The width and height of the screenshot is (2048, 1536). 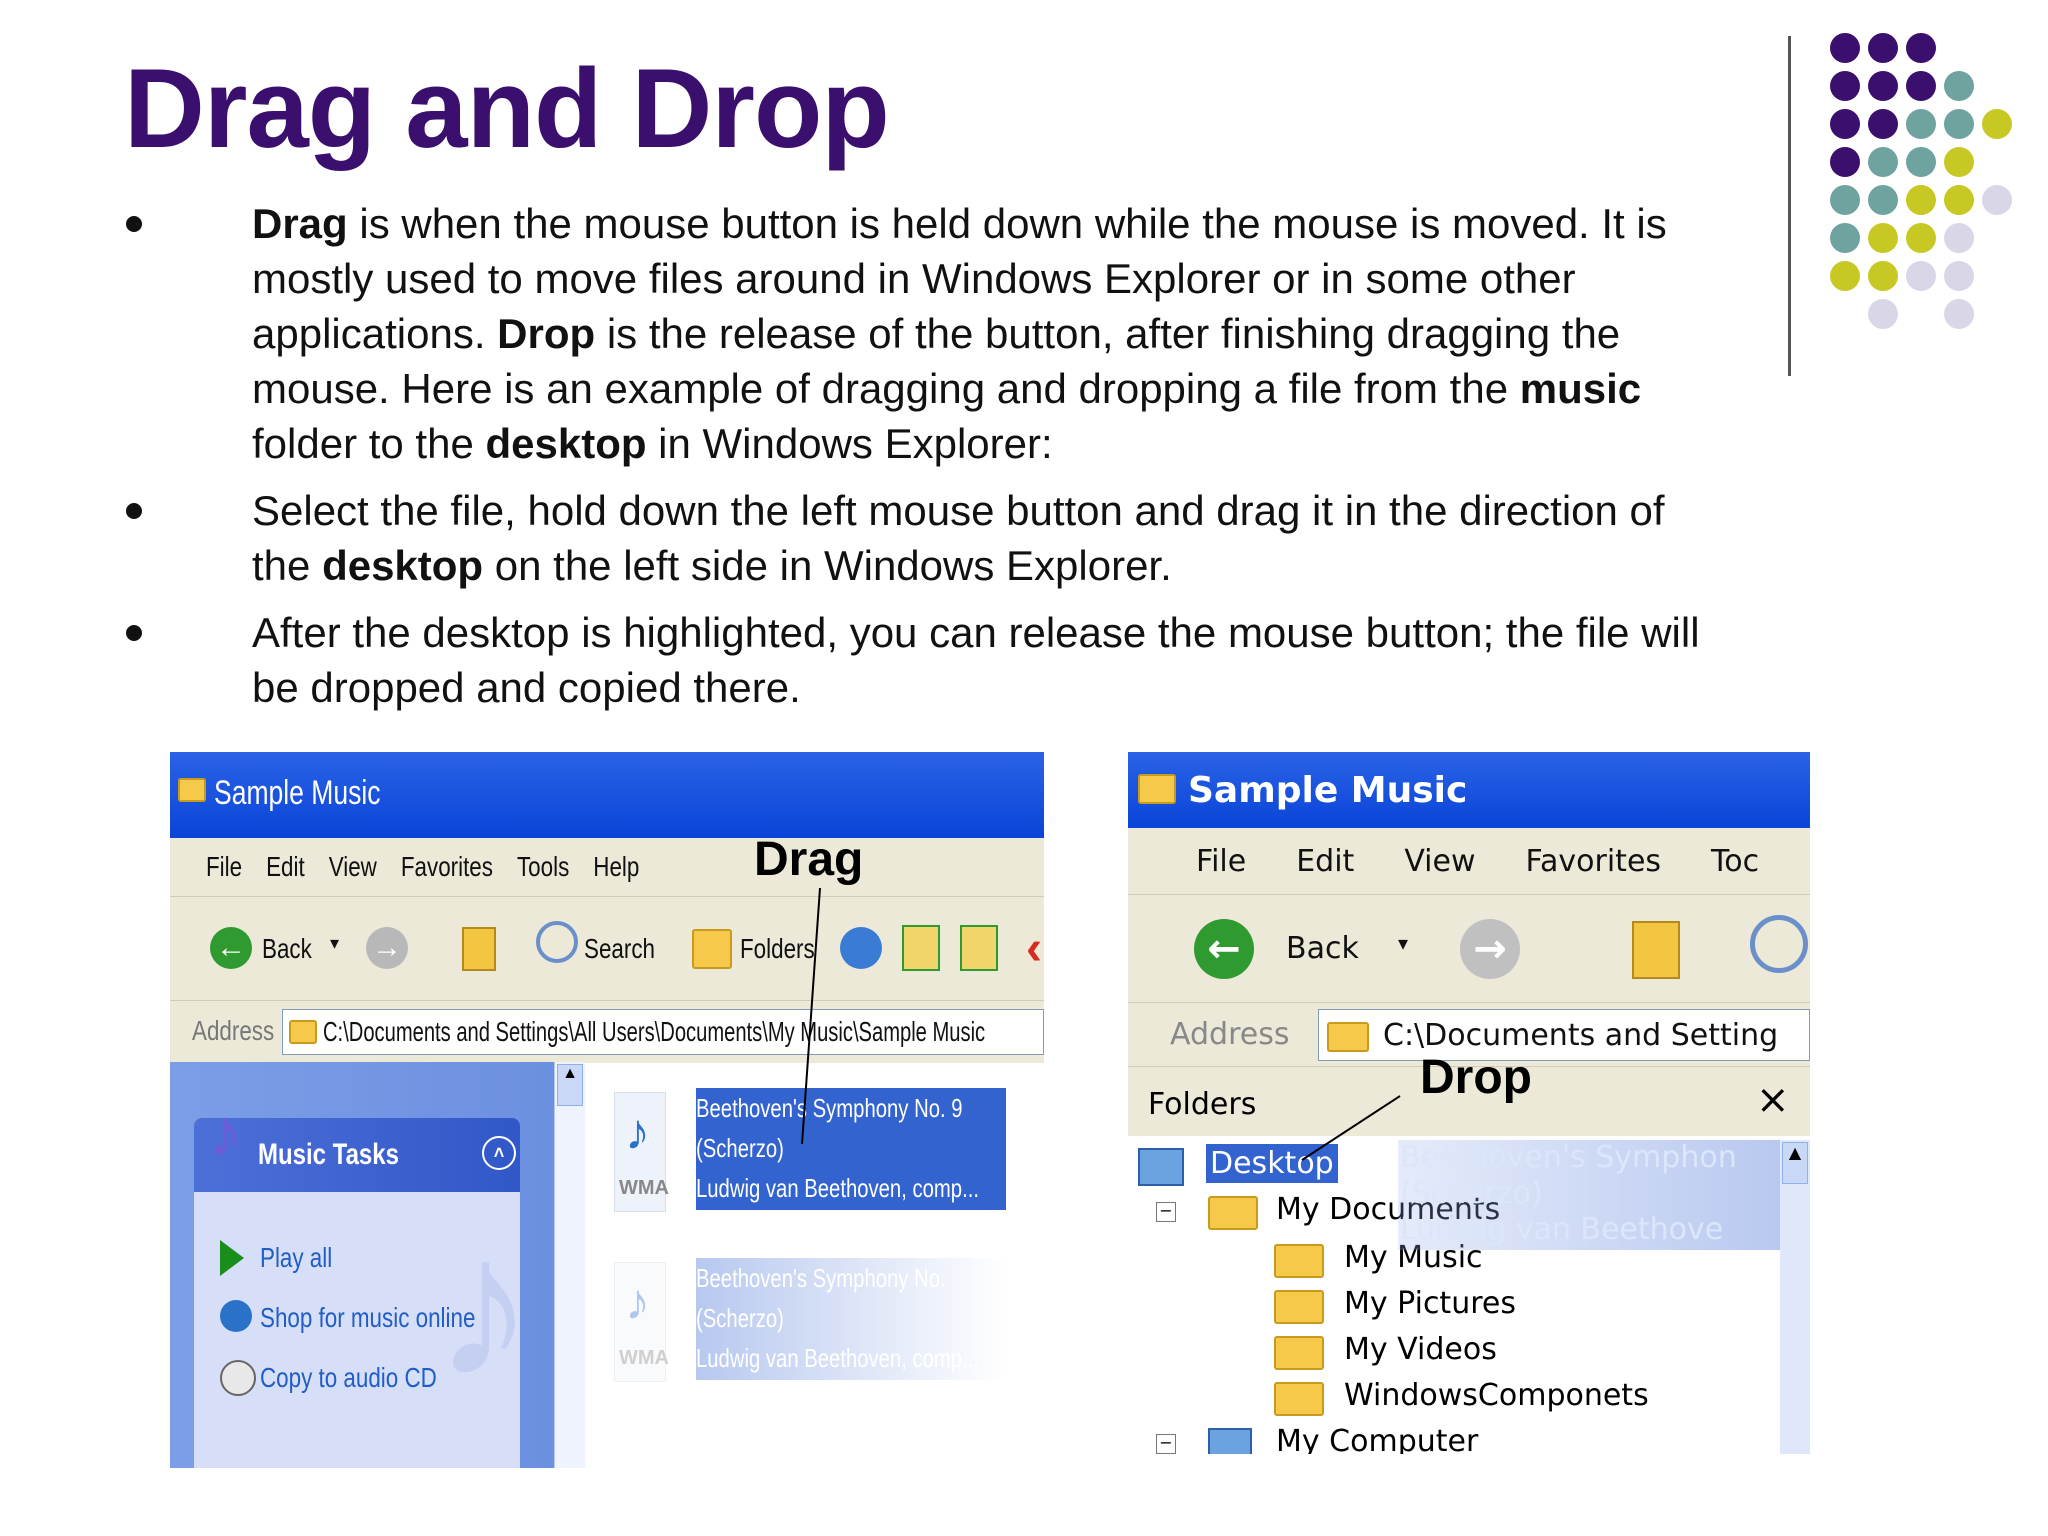 I want to click on bold-term: Drop, so click(x=546, y=333).